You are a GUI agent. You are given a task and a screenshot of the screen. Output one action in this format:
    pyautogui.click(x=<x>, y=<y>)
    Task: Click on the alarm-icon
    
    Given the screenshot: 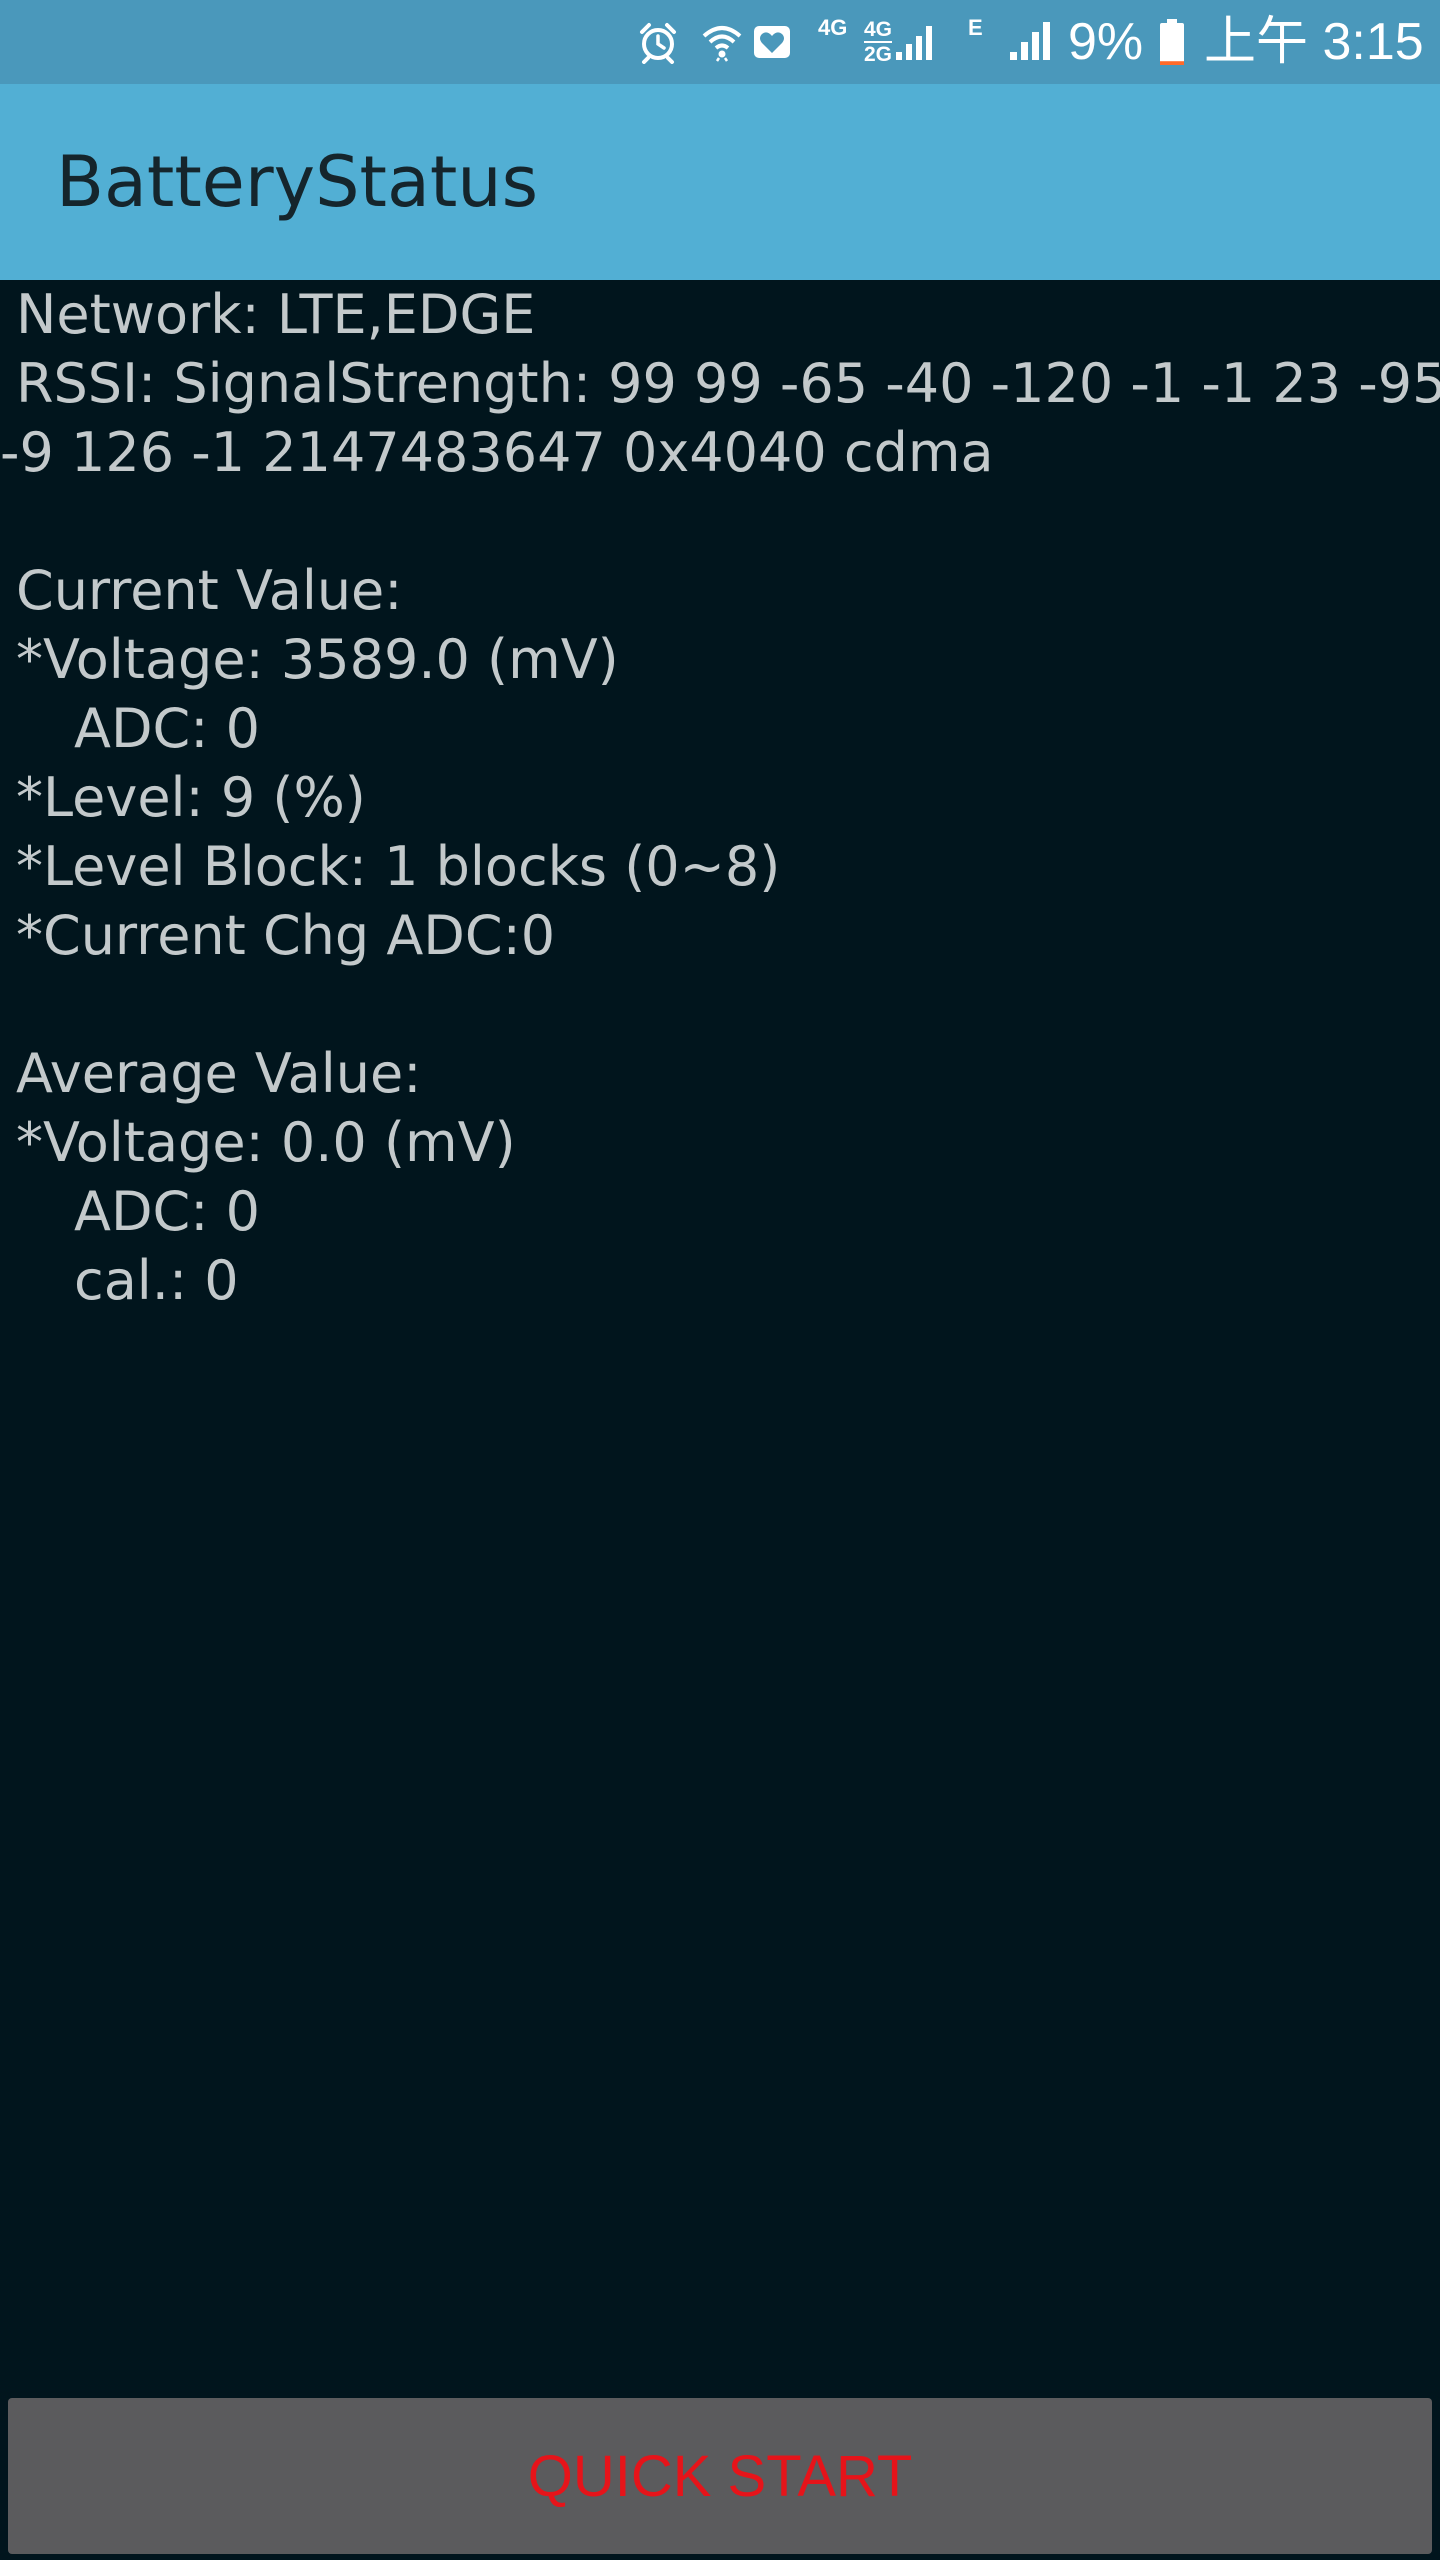 What is the action you would take?
    pyautogui.click(x=660, y=42)
    